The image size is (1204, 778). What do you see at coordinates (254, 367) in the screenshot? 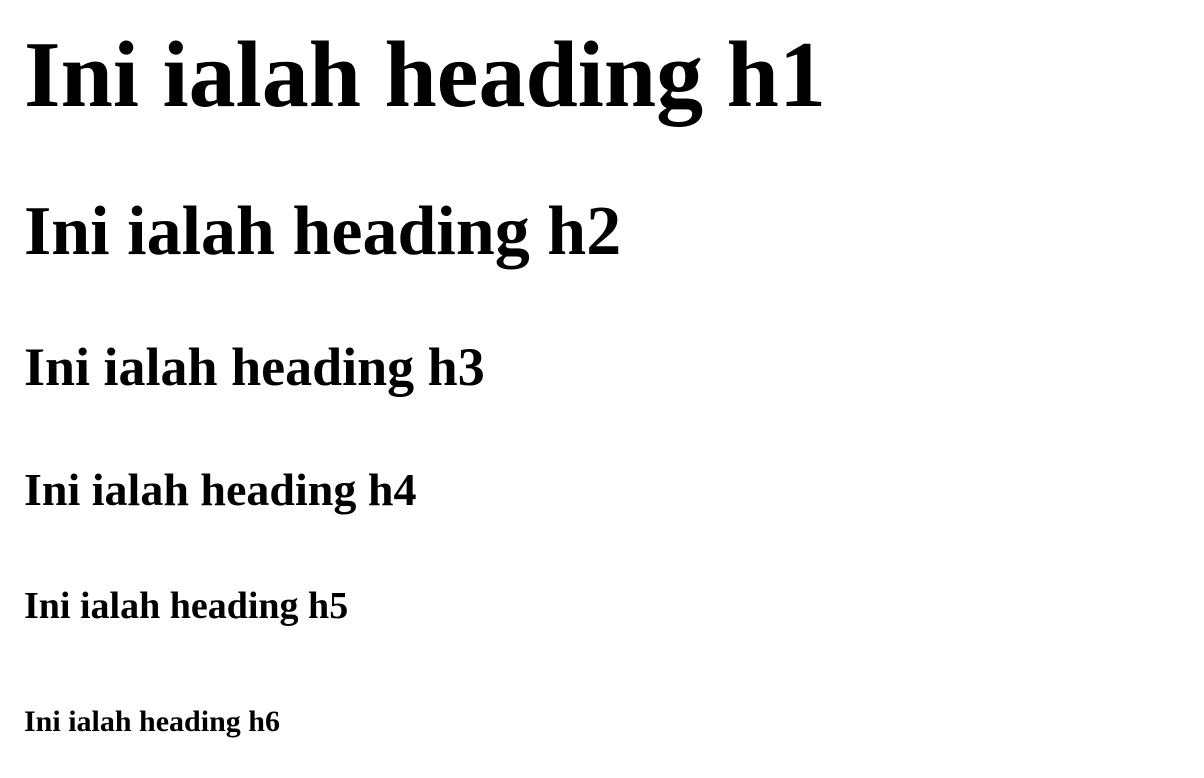
I see `heading-h3: Ini ialah heading h3` at bounding box center [254, 367].